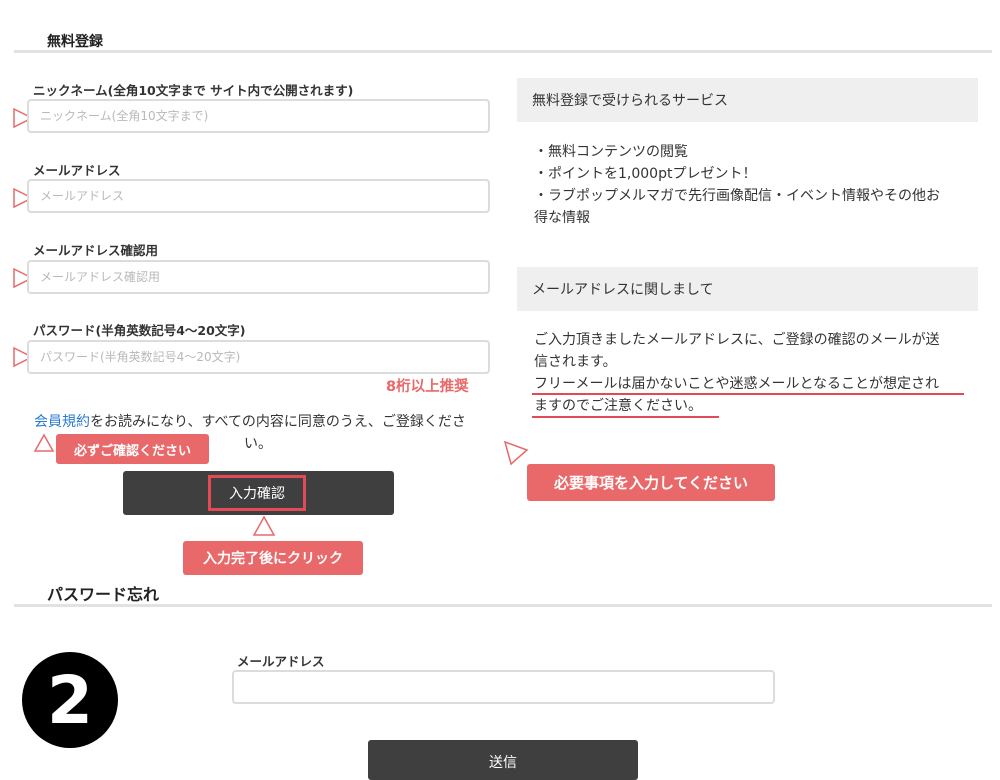 The height and width of the screenshot is (780, 1000). I want to click on confirm-button: 入力確認, so click(258, 493).